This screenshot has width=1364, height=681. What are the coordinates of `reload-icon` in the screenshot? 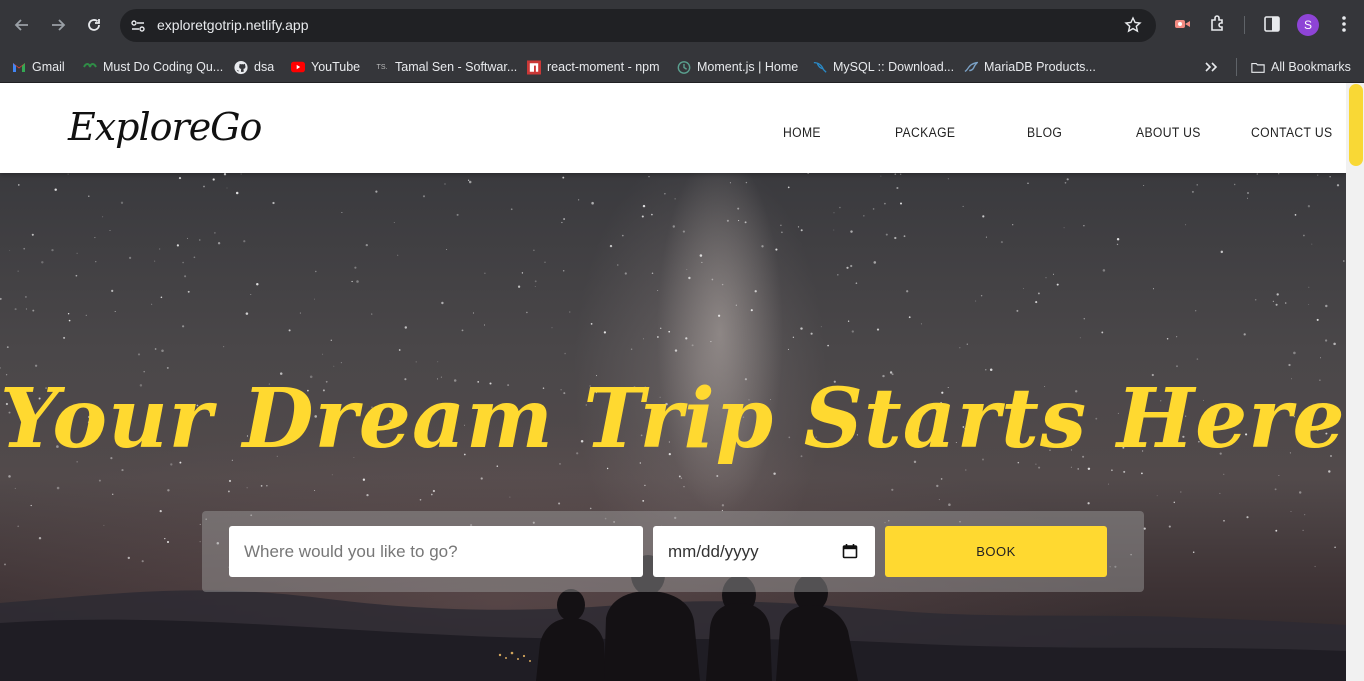 It's located at (94, 25).